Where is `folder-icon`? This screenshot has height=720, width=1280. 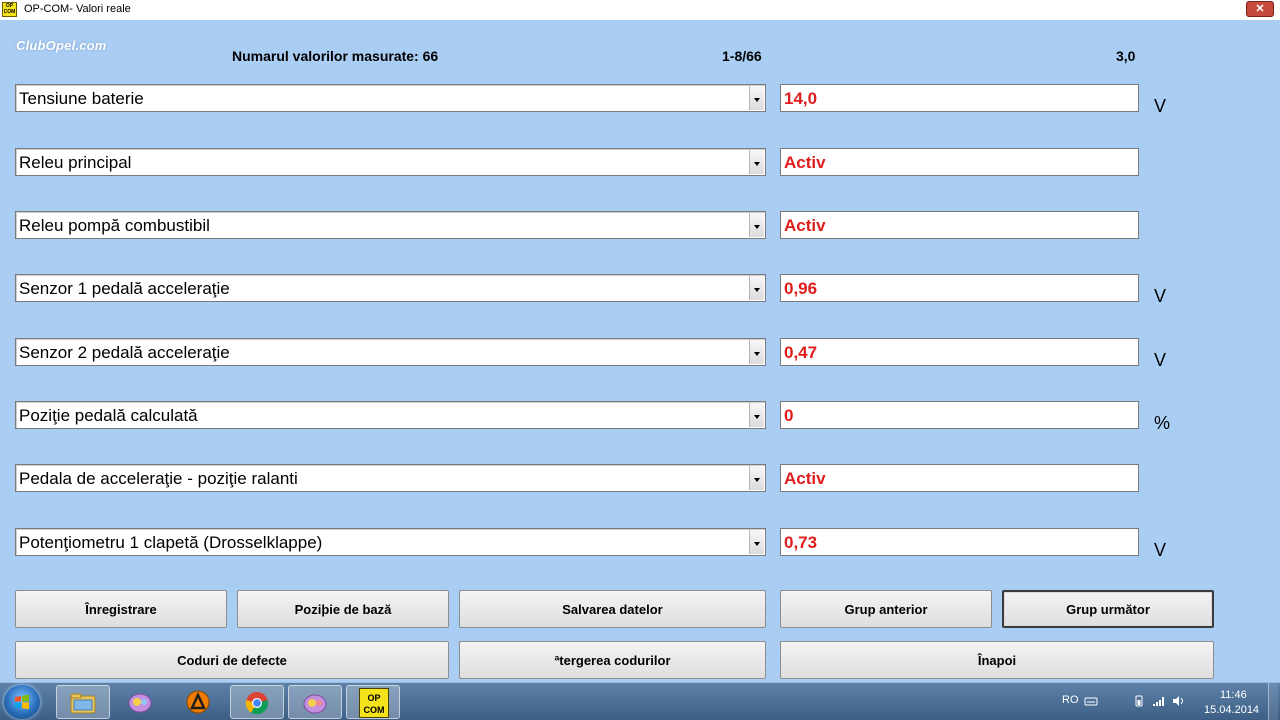
folder-icon is located at coordinates (83, 703).